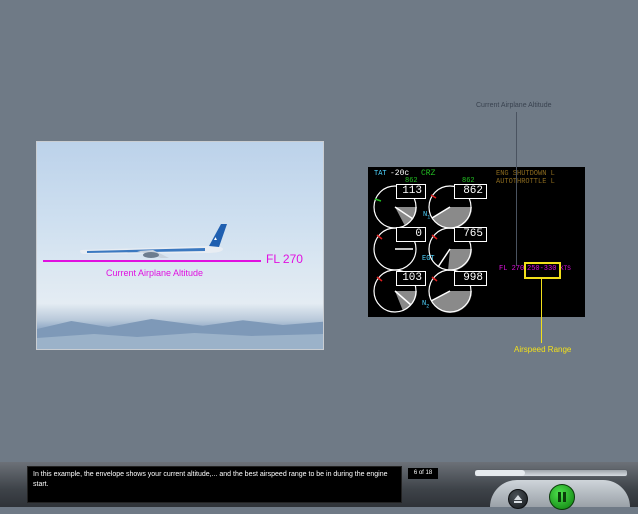 This screenshot has width=638, height=514. What do you see at coordinates (470, 234) in the screenshot?
I see `egt-right-readout: 765` at bounding box center [470, 234].